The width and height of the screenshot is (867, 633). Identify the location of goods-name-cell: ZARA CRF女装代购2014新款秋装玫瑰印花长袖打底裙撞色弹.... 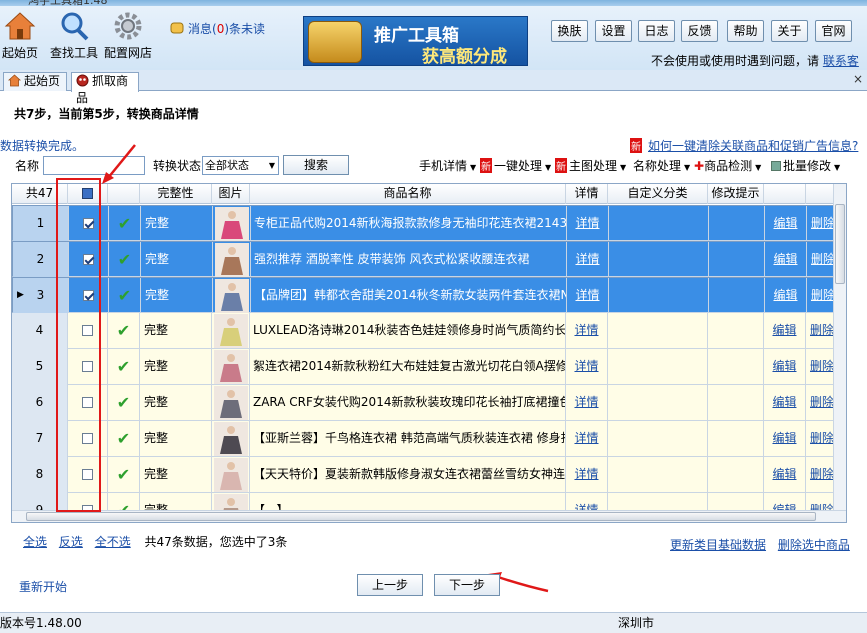
(408, 403).